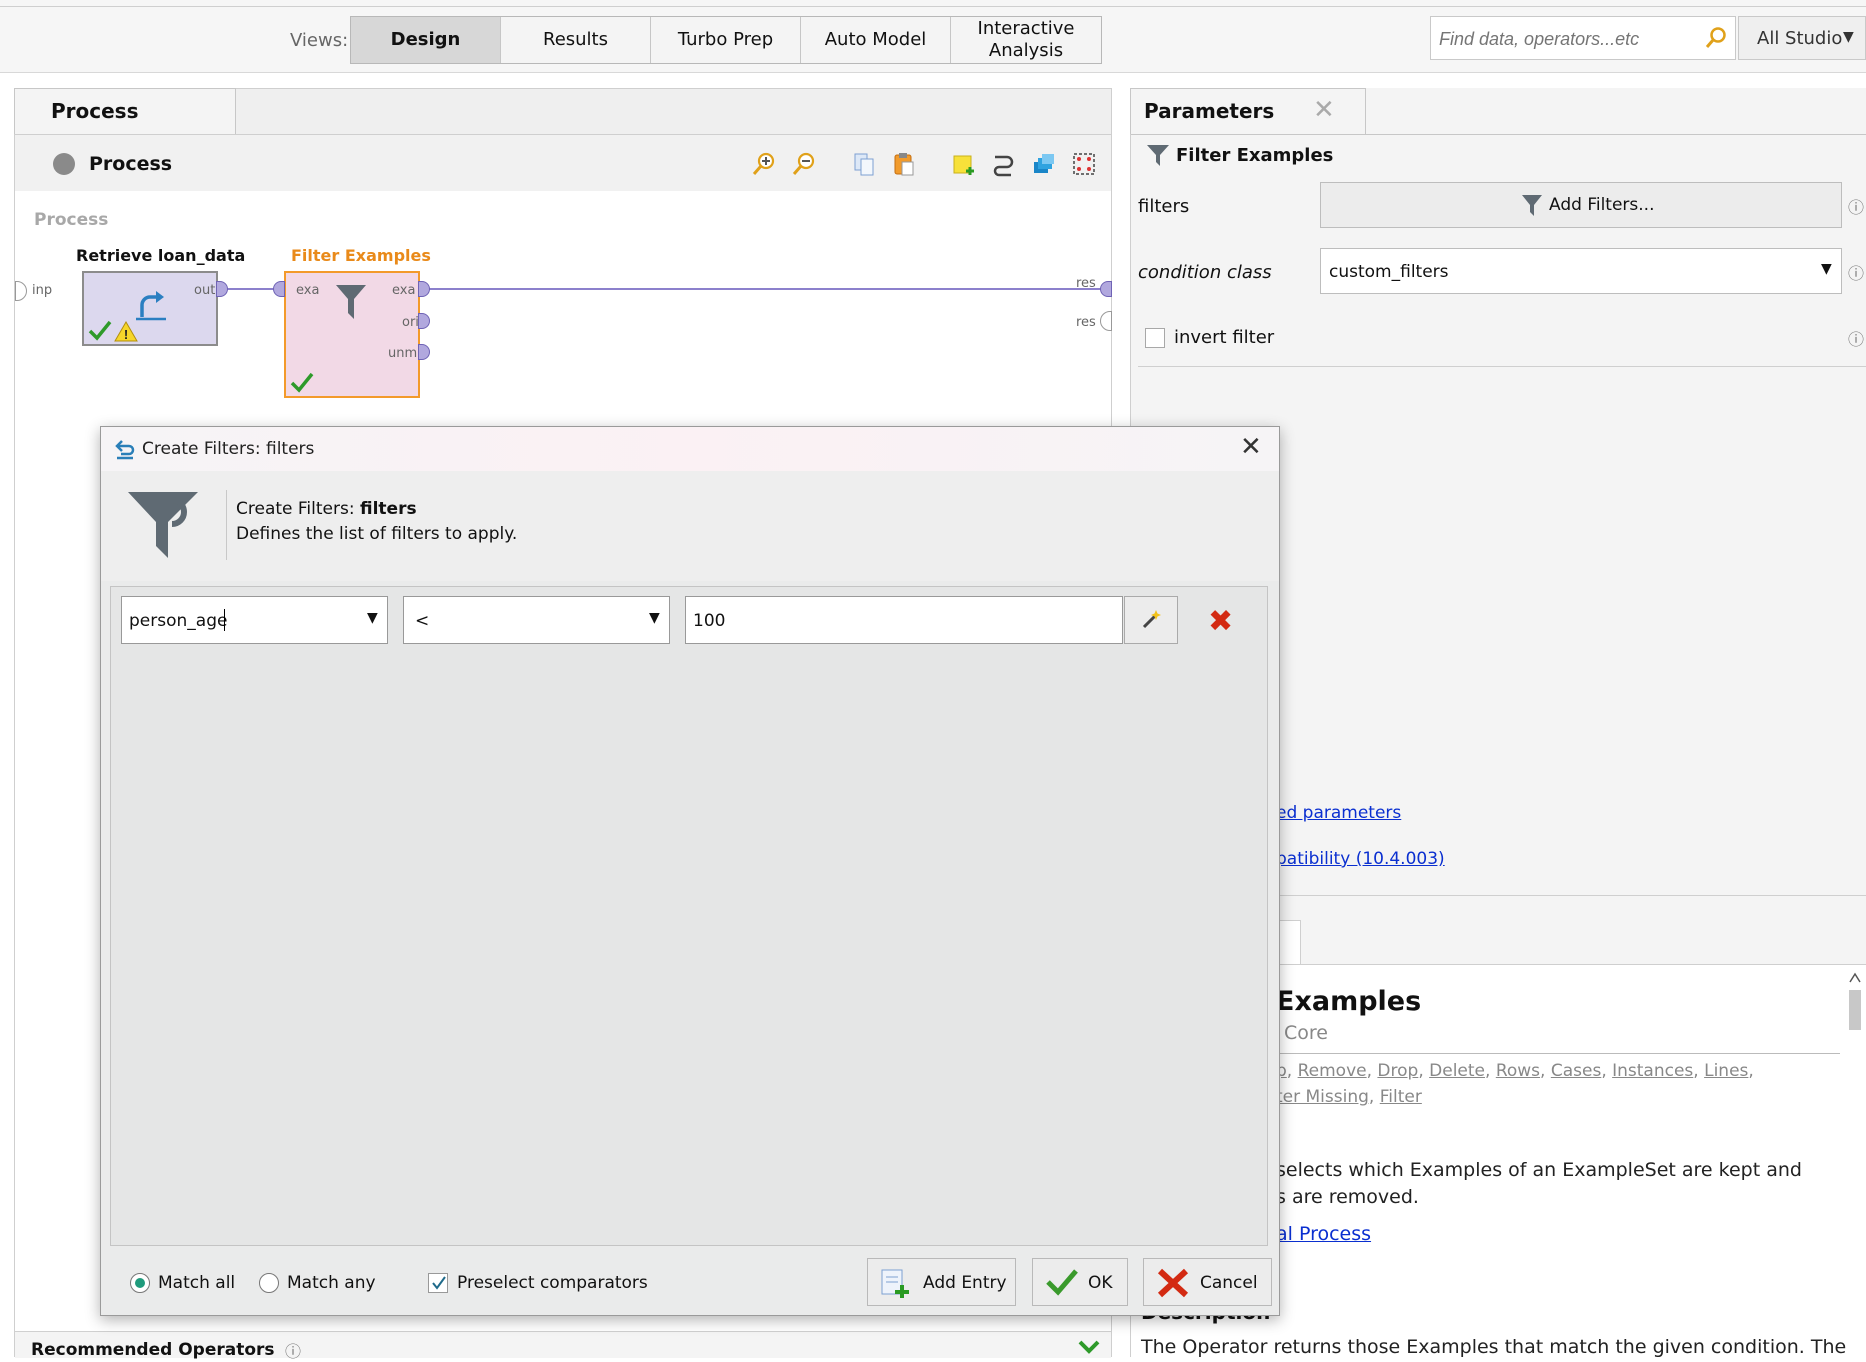 This screenshot has width=1866, height=1362. I want to click on match-any-label: Match any, so click(331, 1283).